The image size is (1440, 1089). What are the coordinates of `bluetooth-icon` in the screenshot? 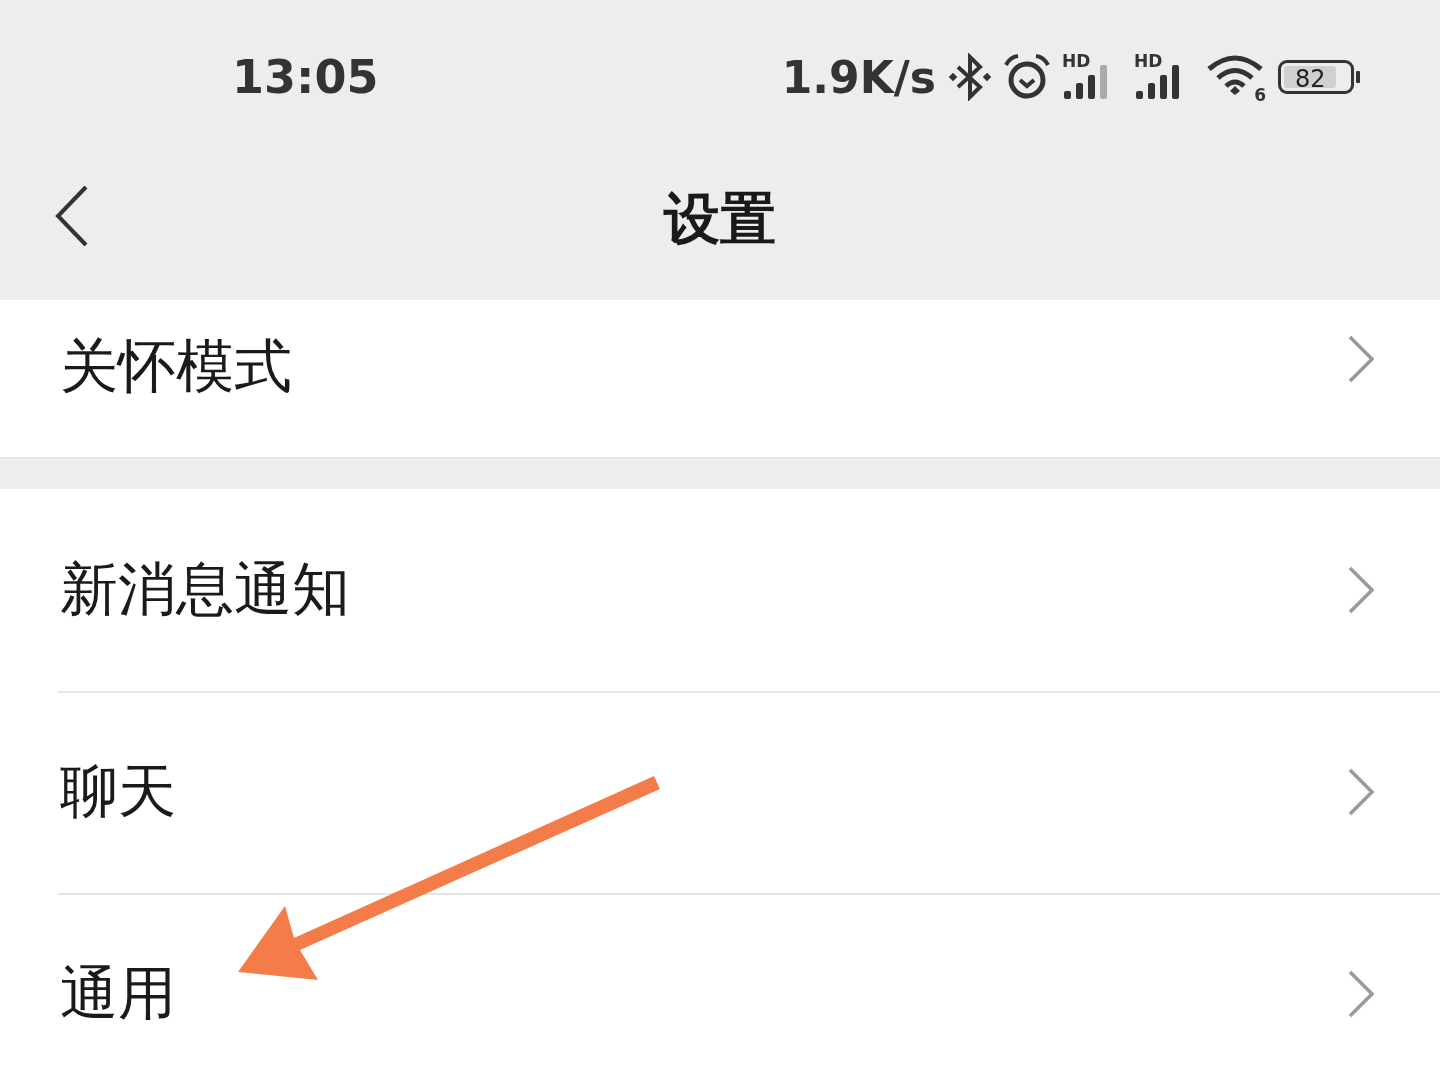 It's located at (970, 77).